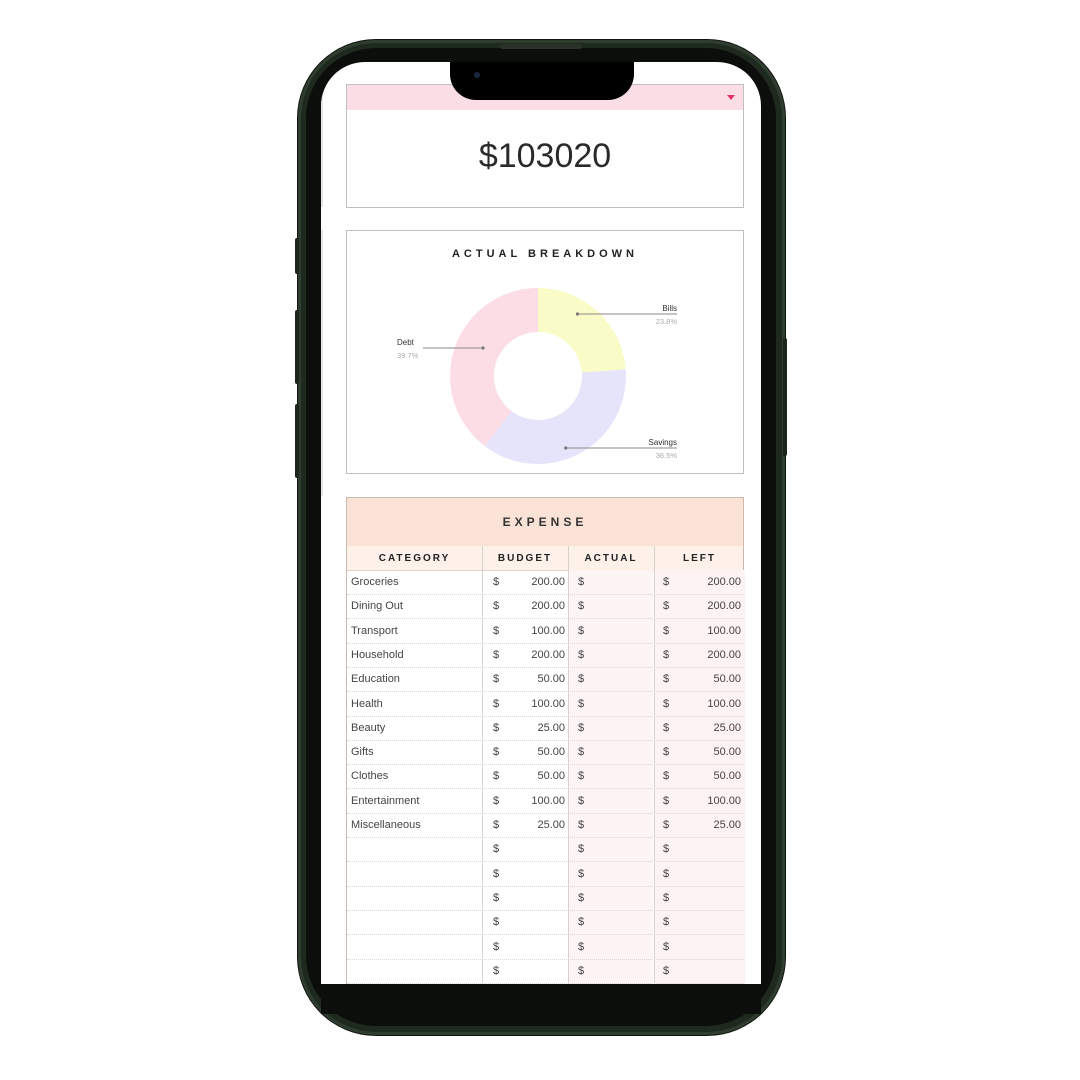  Describe the element at coordinates (415, 655) in the screenshot. I see `category-cell: Household` at that location.